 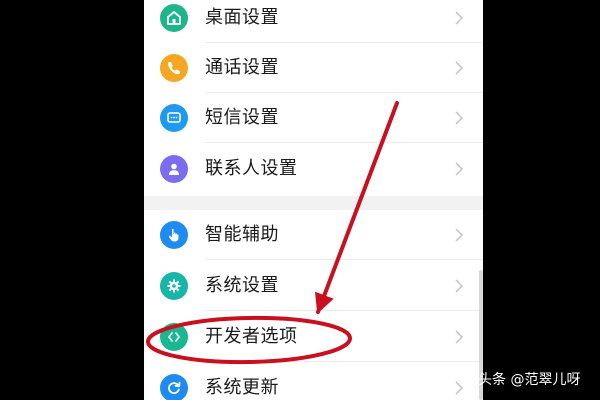 What do you see at coordinates (529, 380) in the screenshot?
I see `watermark-text: 头条 @范翠儿呀` at bounding box center [529, 380].